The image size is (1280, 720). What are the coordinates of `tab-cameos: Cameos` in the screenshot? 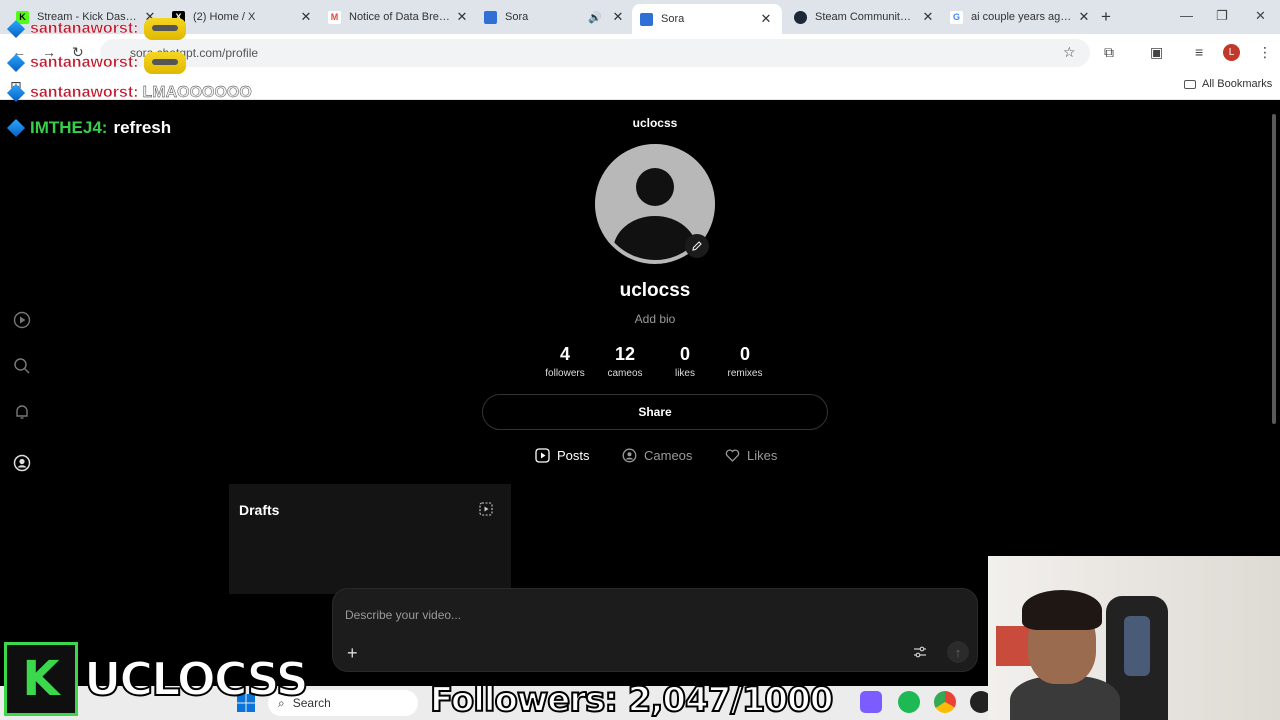 It's located at (657, 455).